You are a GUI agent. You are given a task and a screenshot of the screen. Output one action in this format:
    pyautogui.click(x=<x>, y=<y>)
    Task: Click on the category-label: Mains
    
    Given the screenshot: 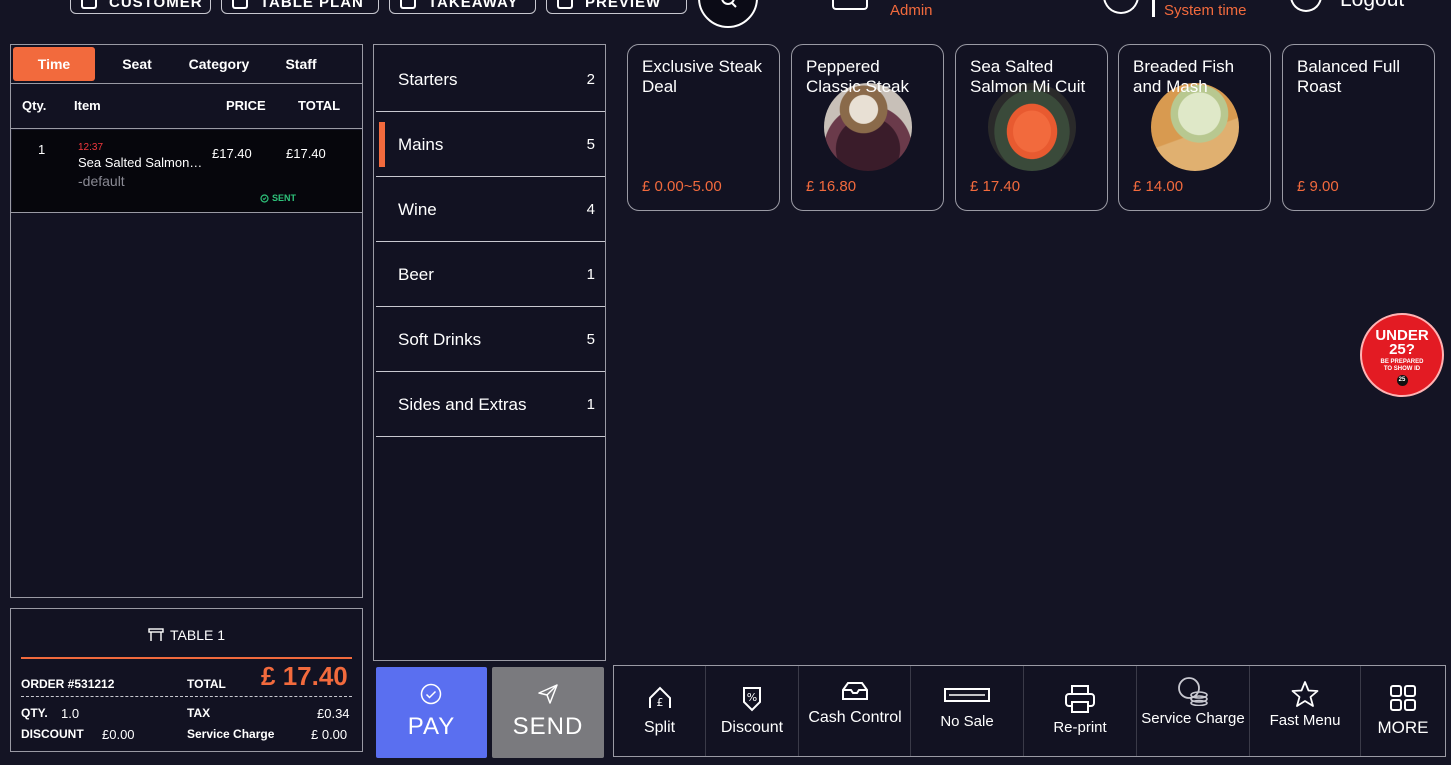 What is the action you would take?
    pyautogui.click(x=421, y=144)
    